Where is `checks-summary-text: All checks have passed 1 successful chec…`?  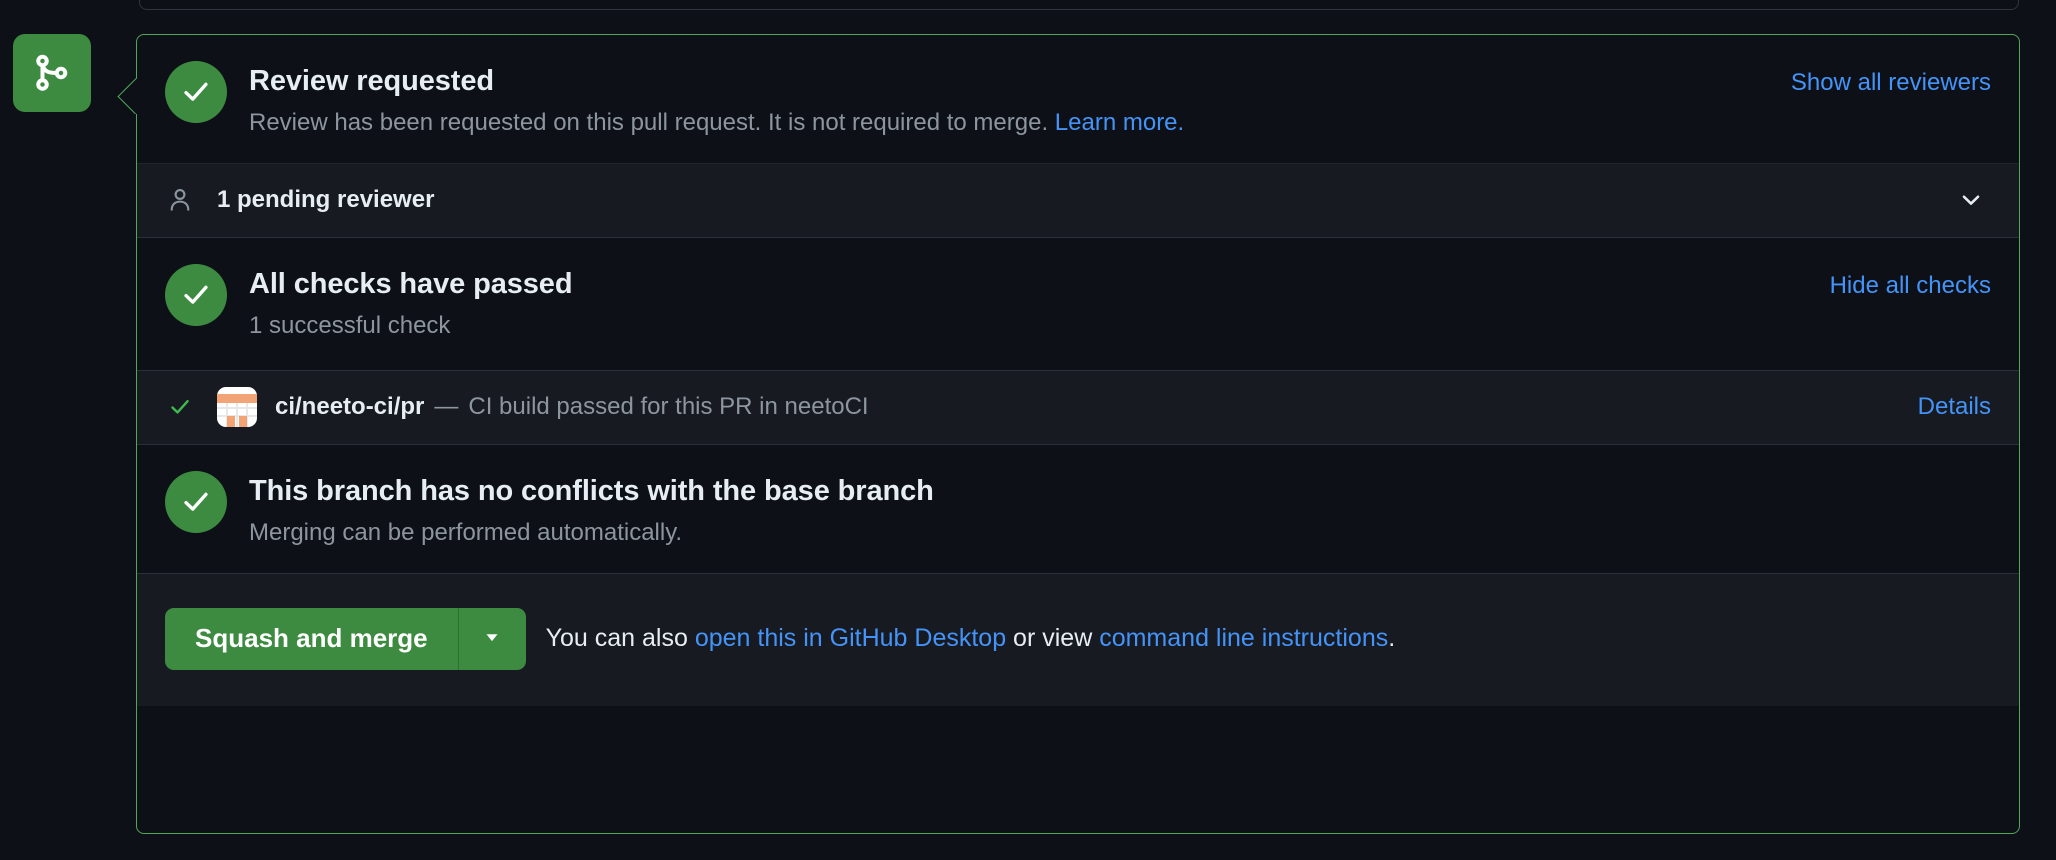
checks-summary-text: All checks have passed 1 successful chec… is located at coordinates (1029, 303).